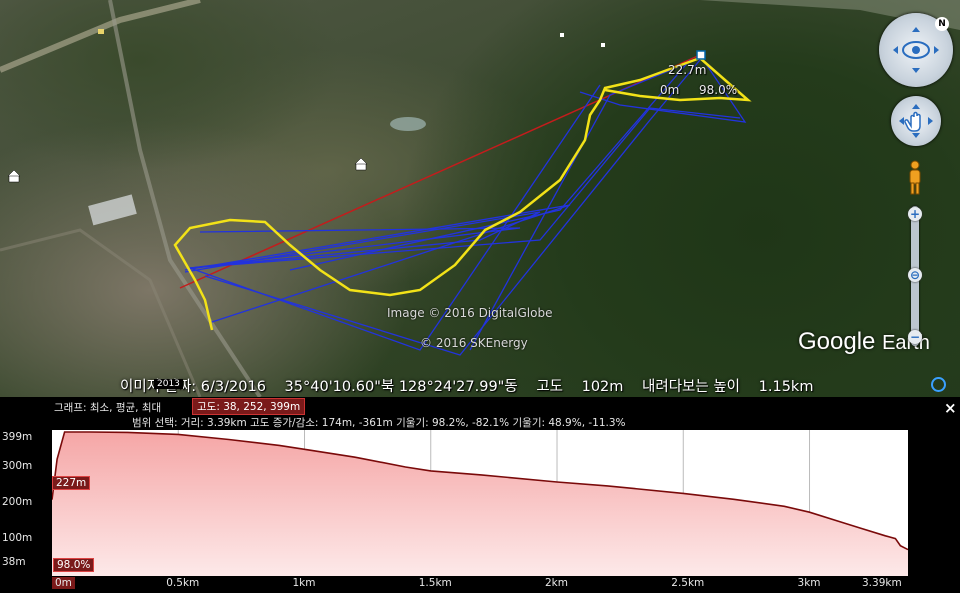 The height and width of the screenshot is (593, 960). I want to click on imagery-date: 이미지 날짜: 6/3/2016, so click(193, 387).